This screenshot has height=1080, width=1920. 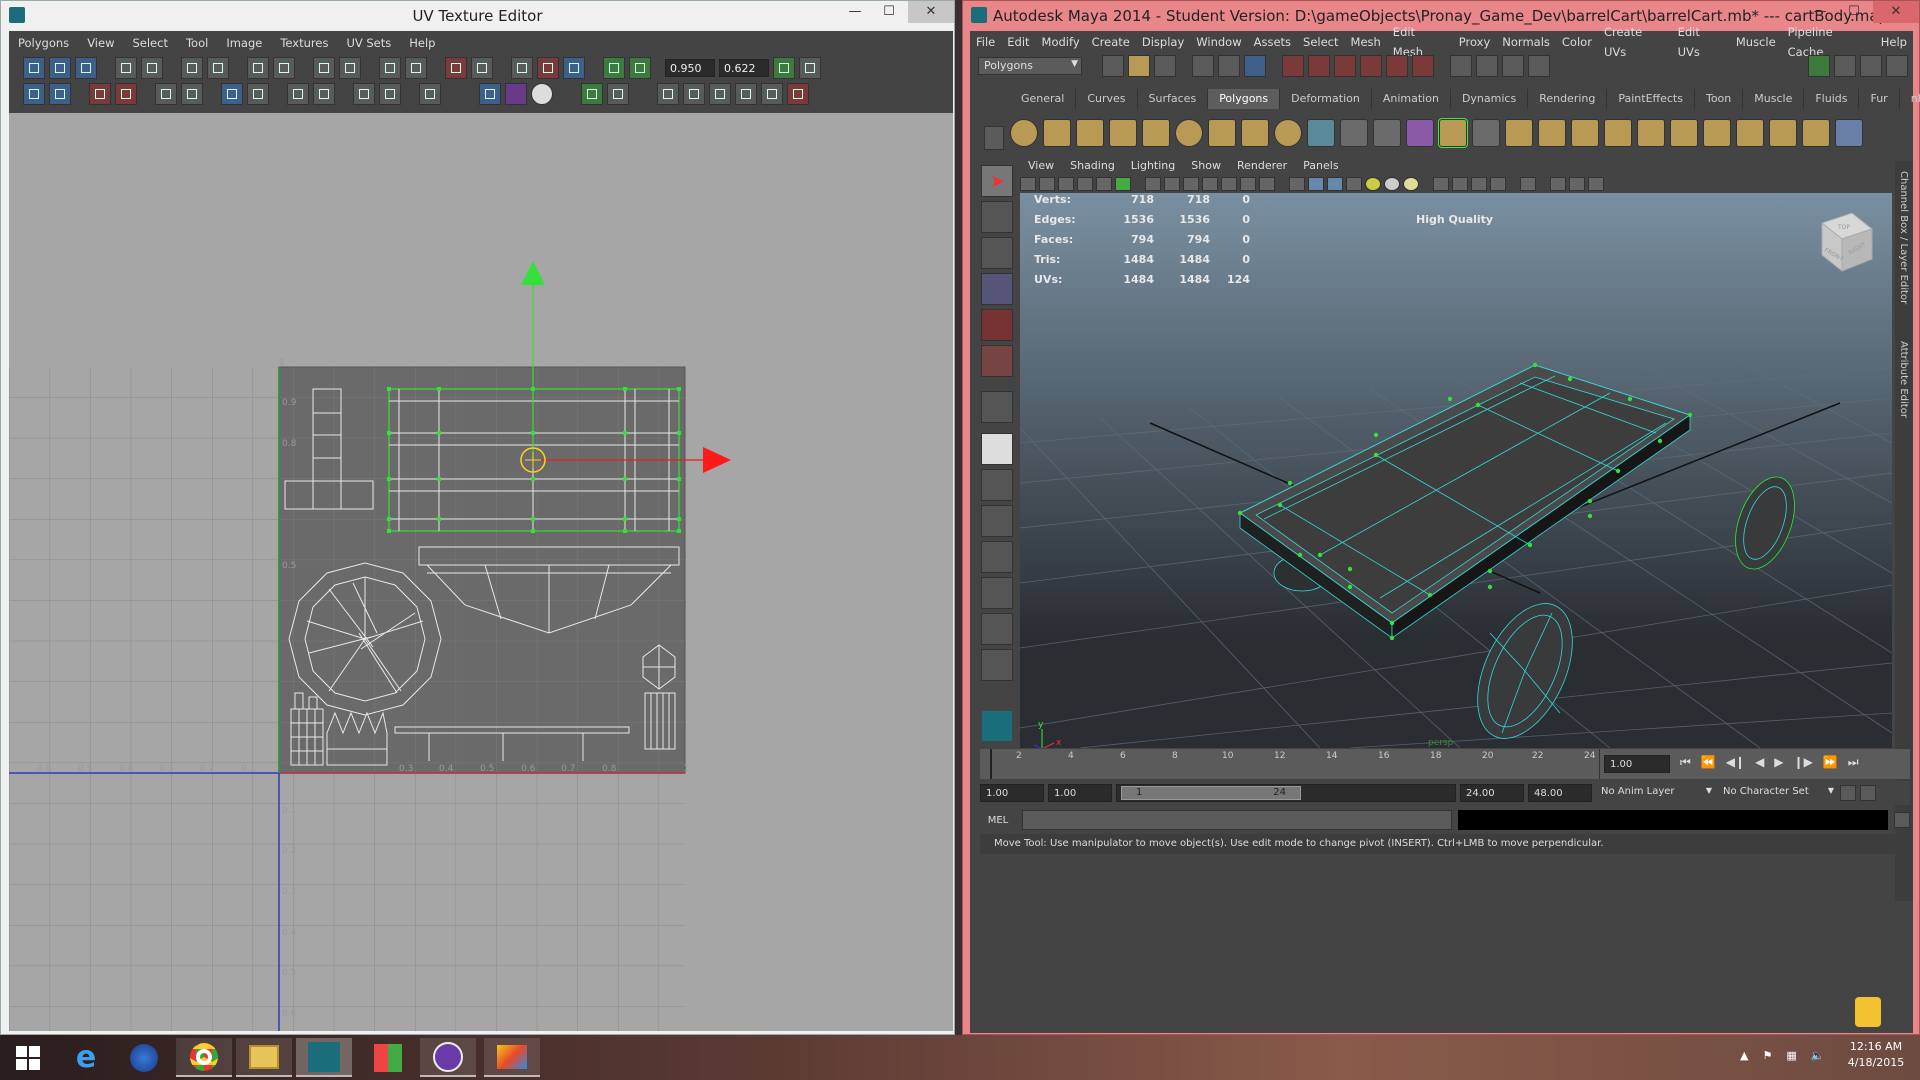 What do you see at coordinates (997, 217) in the screenshot?
I see `lasso-tool-icon` at bounding box center [997, 217].